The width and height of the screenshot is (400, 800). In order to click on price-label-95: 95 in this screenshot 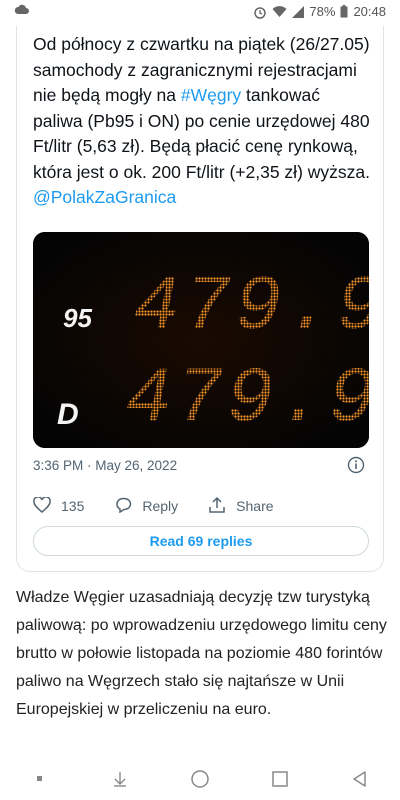, I will do `click(77, 318)`.